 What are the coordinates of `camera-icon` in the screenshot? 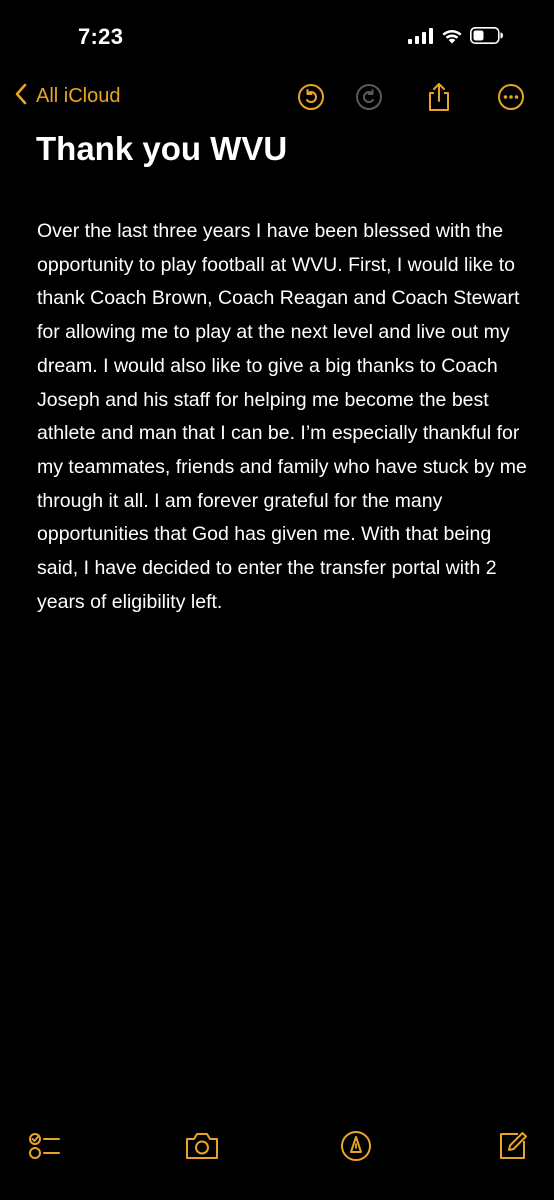 It's located at (202, 1148).